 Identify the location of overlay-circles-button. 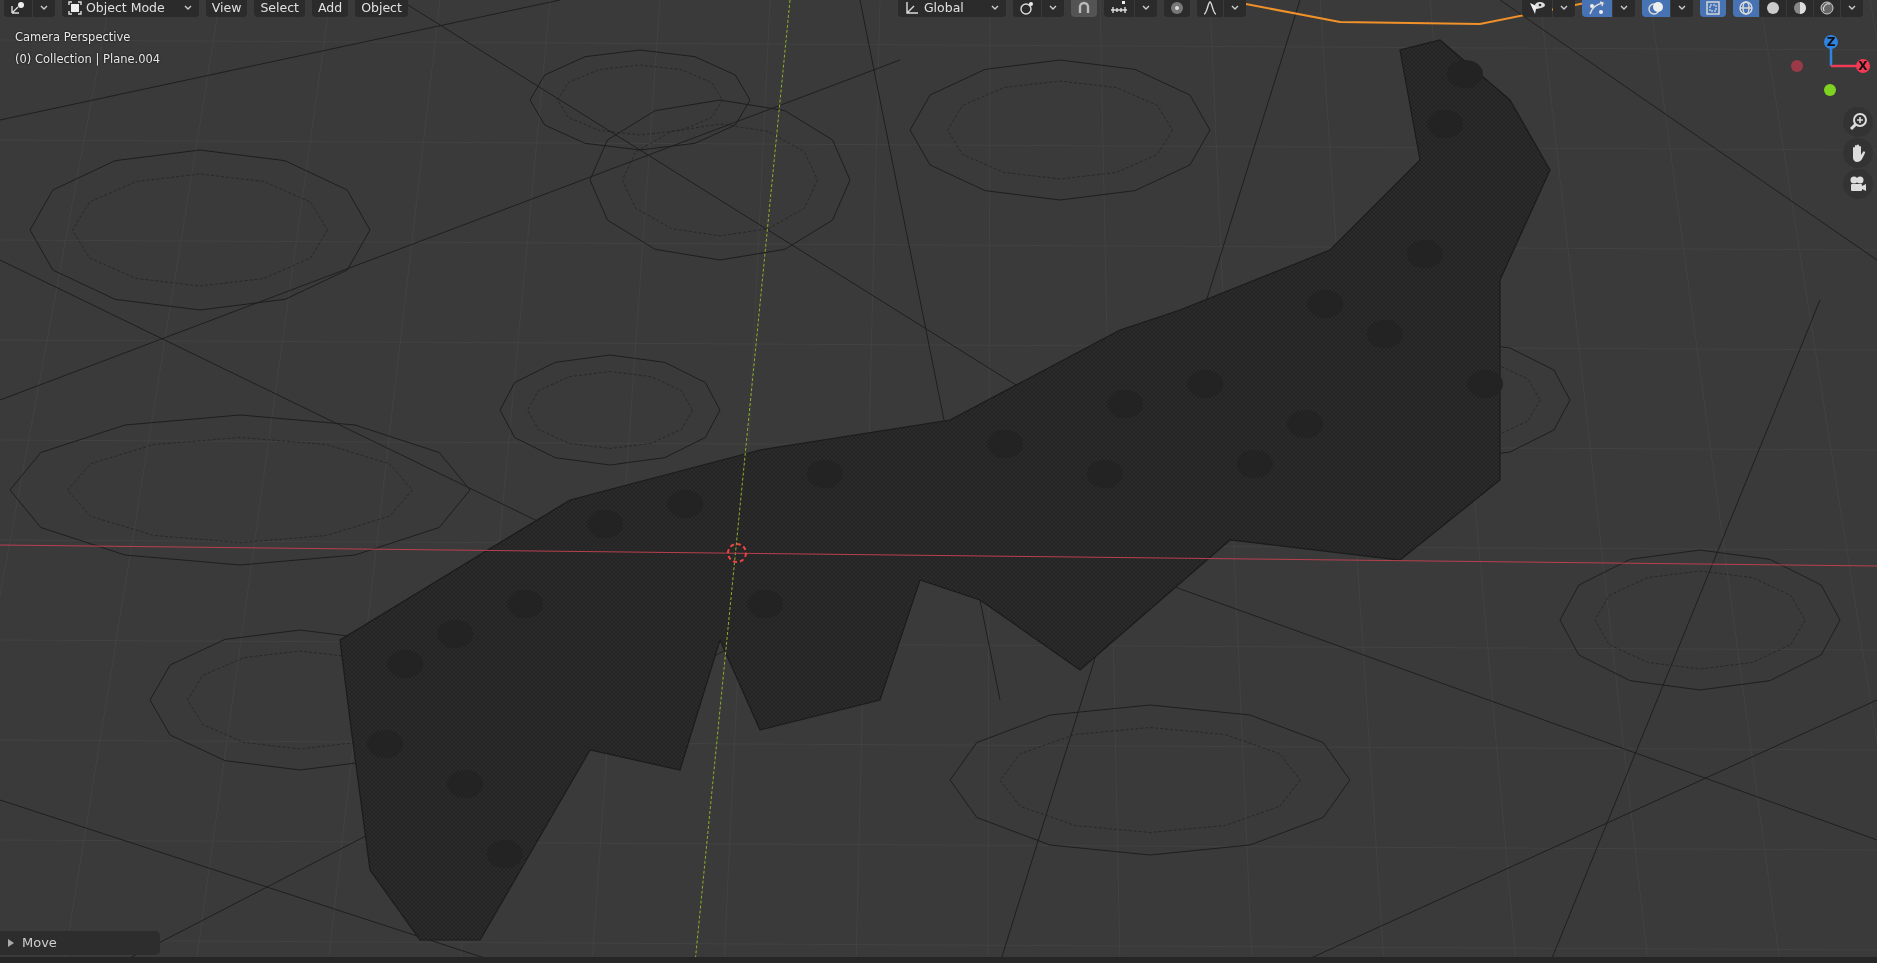
(1656, 8).